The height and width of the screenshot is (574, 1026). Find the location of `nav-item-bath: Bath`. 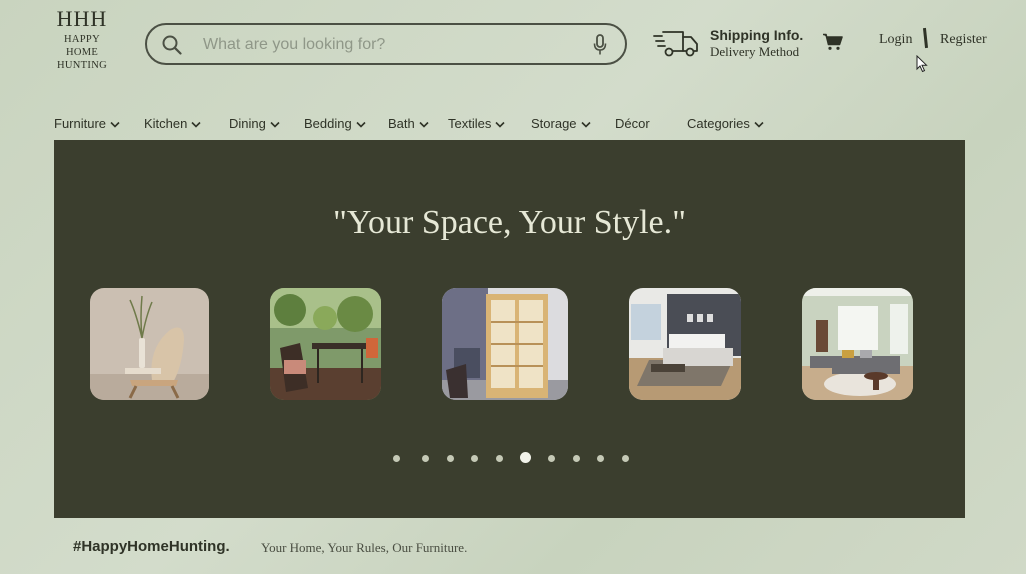

nav-item-bath: Bath is located at coordinates (408, 123).